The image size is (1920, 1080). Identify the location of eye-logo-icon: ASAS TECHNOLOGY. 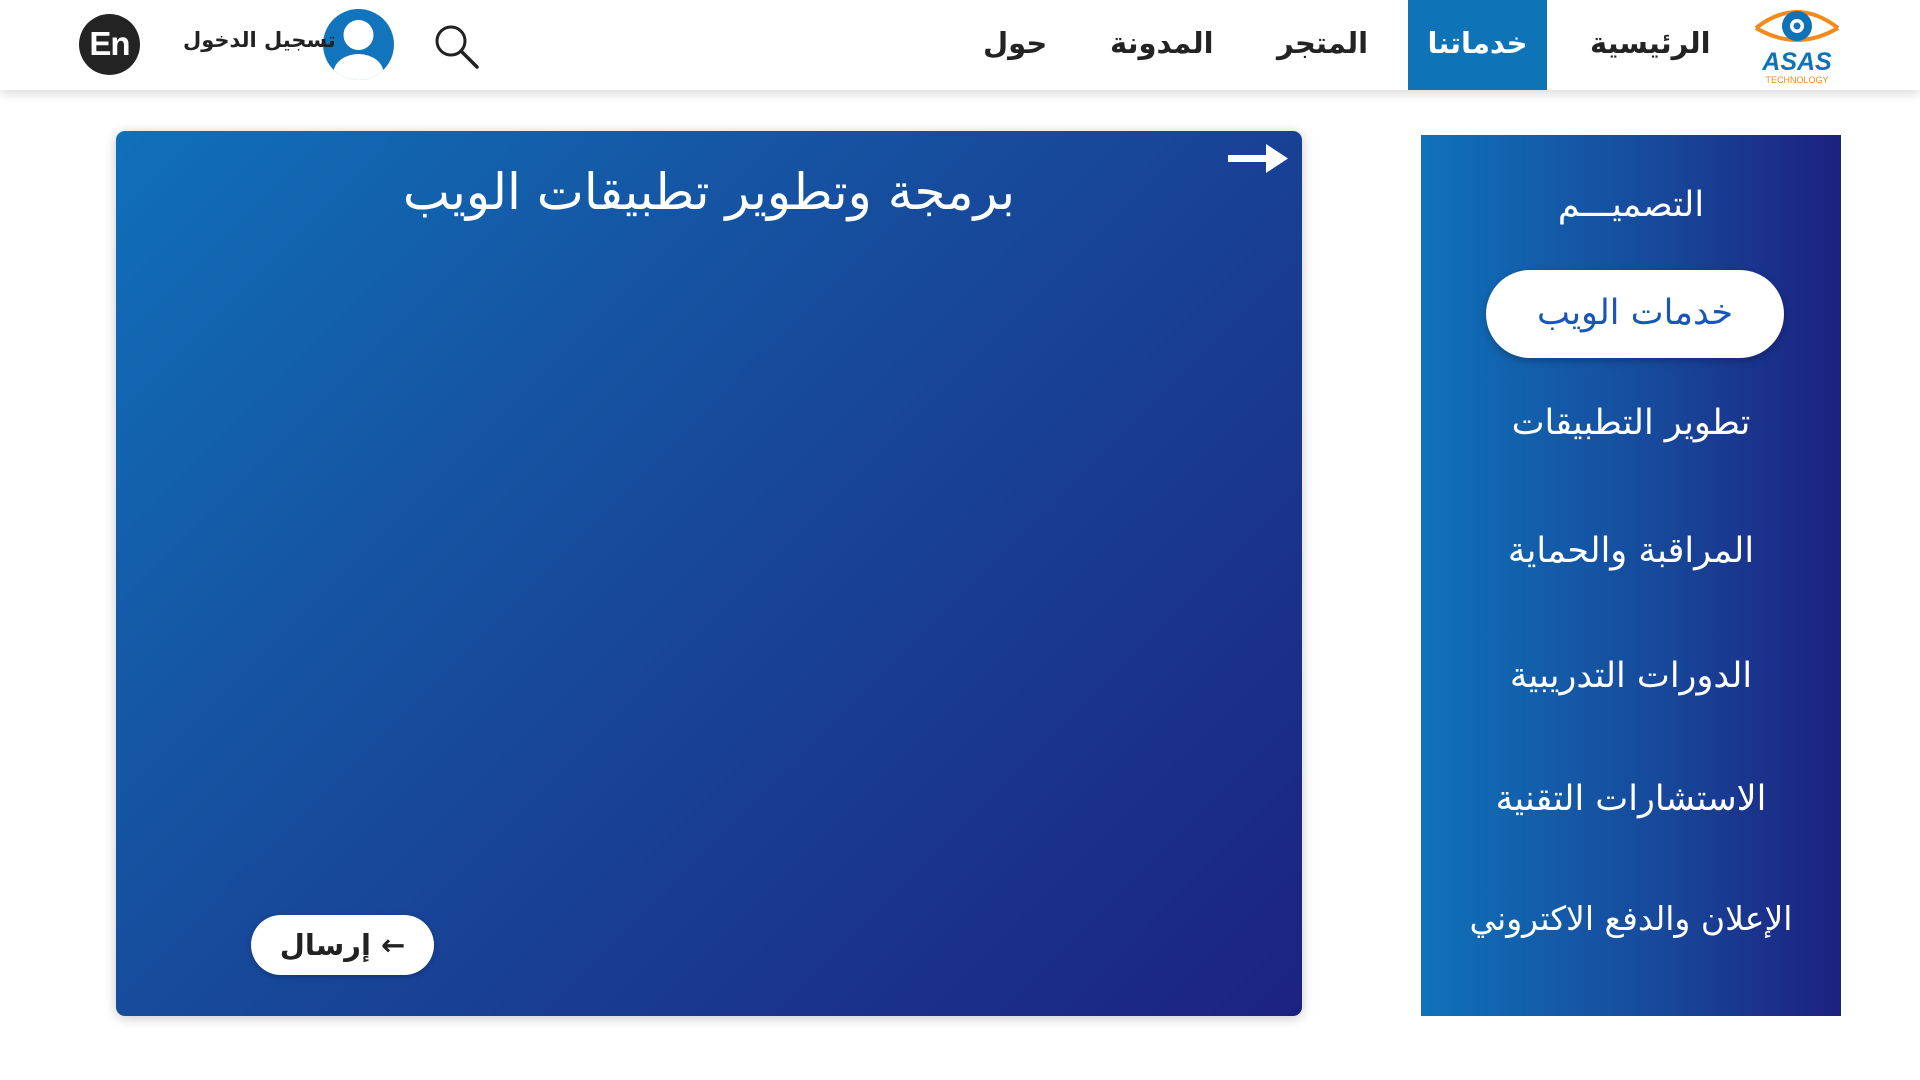
(1797, 47).